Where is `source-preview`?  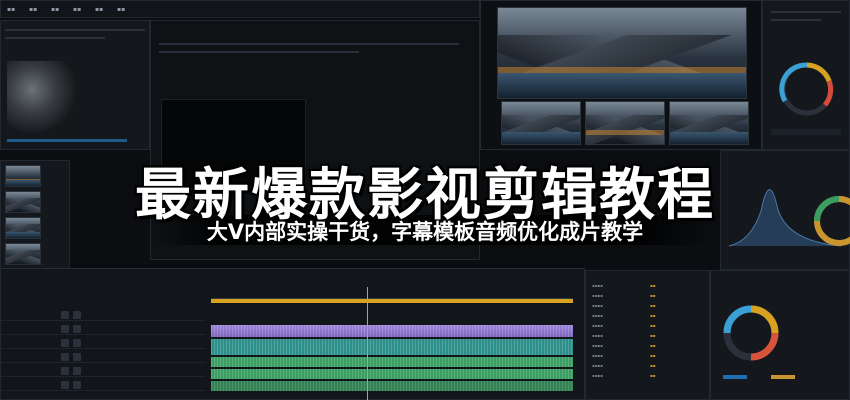
source-preview is located at coordinates (43, 97).